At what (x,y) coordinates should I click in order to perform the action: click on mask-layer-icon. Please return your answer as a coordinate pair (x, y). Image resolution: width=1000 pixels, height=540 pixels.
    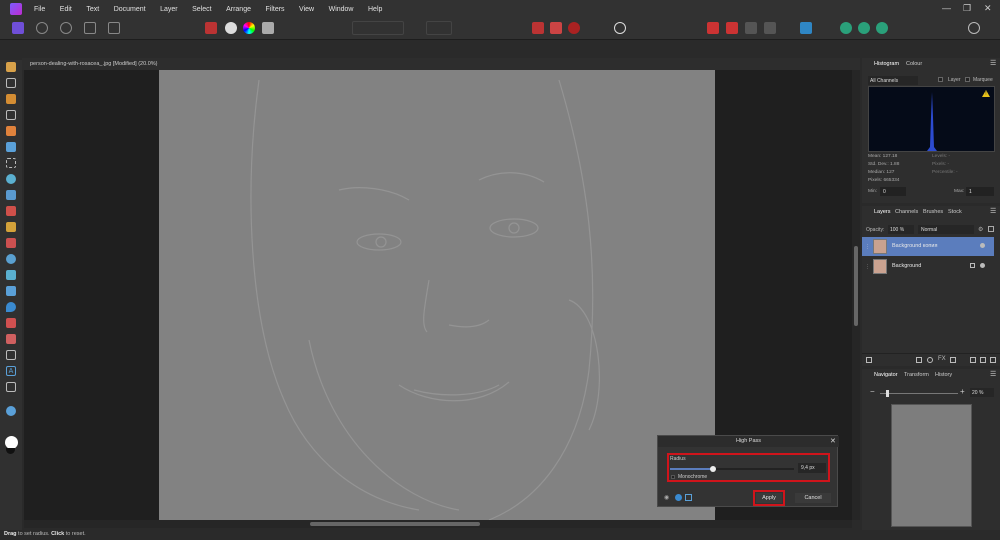
    Looking at the image, I should click on (919, 360).